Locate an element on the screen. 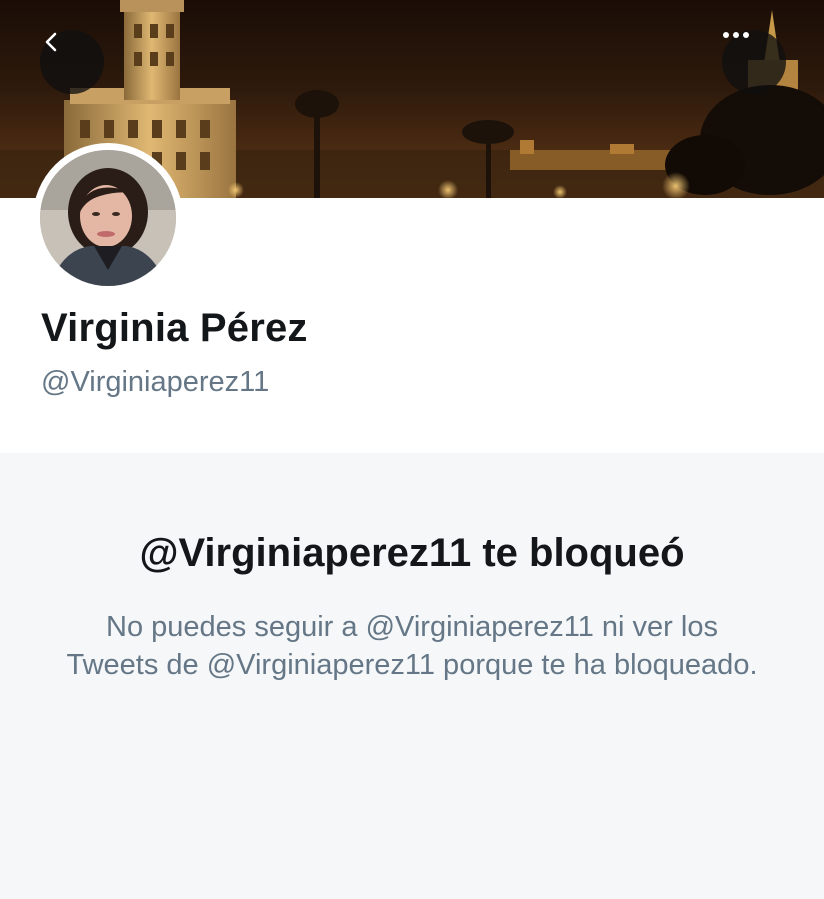 The height and width of the screenshot is (899, 824). profile-handle: @Virginiaperez11 is located at coordinates (155, 382).